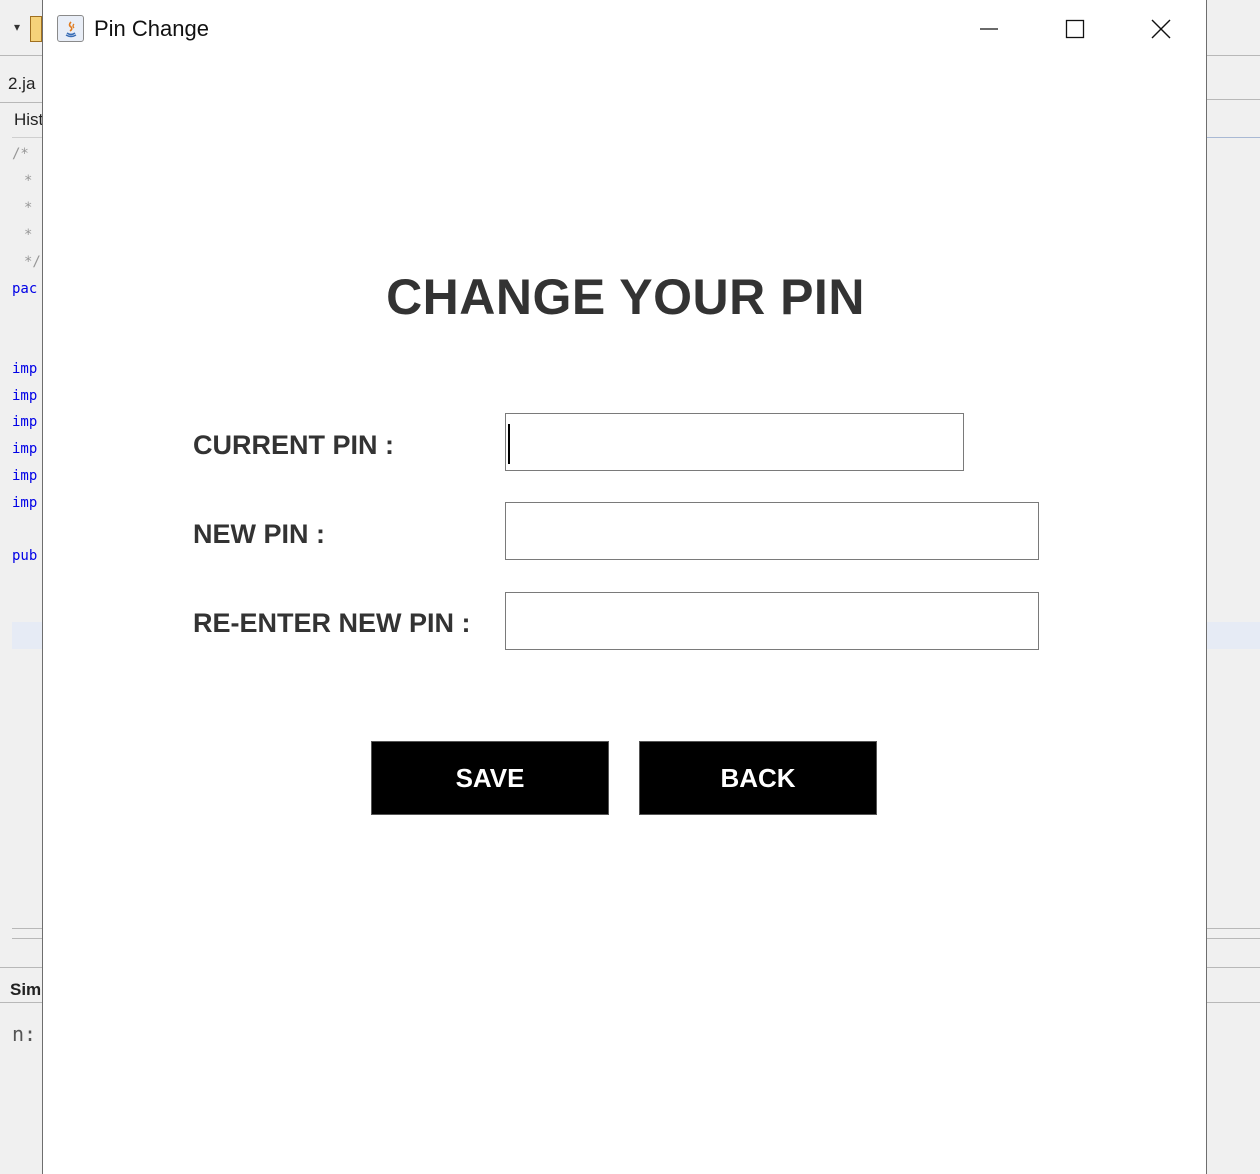 The height and width of the screenshot is (1174, 1260). Describe the element at coordinates (36, 29) in the screenshot. I see `ide-file-icon` at that location.